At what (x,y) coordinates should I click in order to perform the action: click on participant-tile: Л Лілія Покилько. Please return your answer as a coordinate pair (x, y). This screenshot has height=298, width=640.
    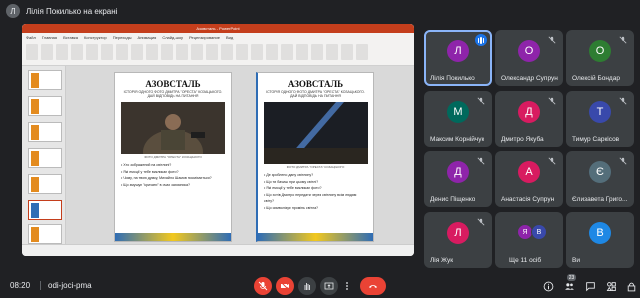
    Looking at the image, I should click on (458, 58).